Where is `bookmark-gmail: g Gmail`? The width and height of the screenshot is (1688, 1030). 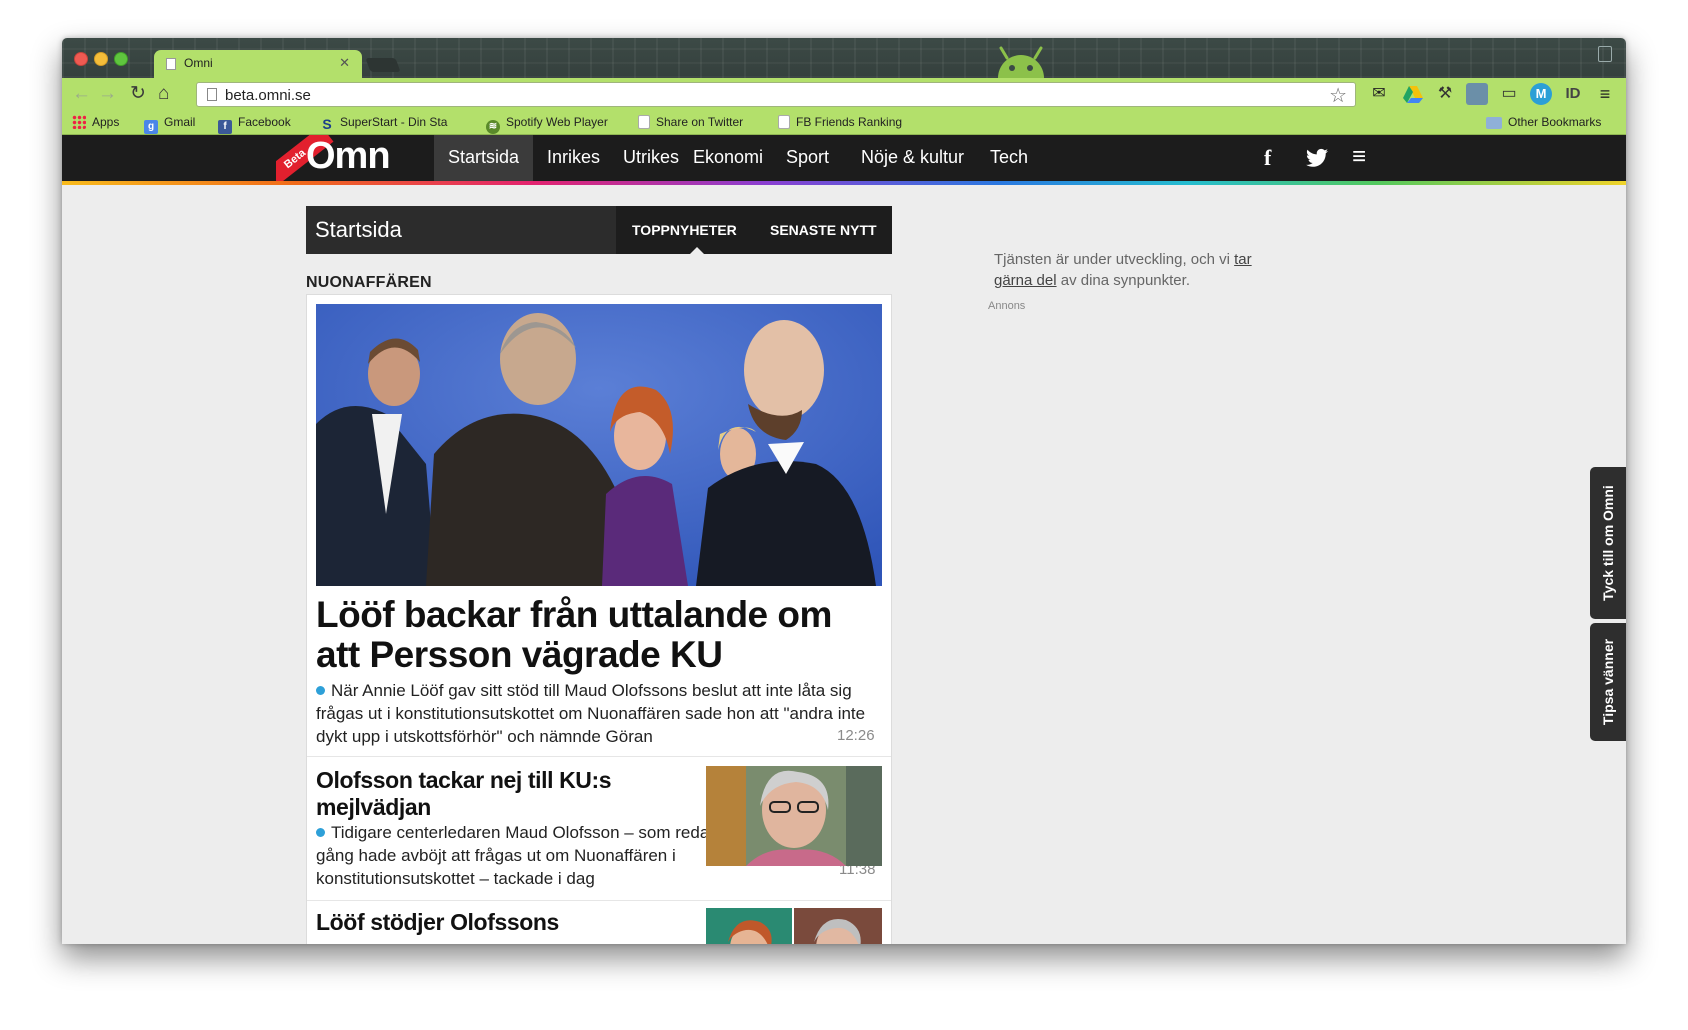
bookmark-gmail: g Gmail is located at coordinates (169, 124).